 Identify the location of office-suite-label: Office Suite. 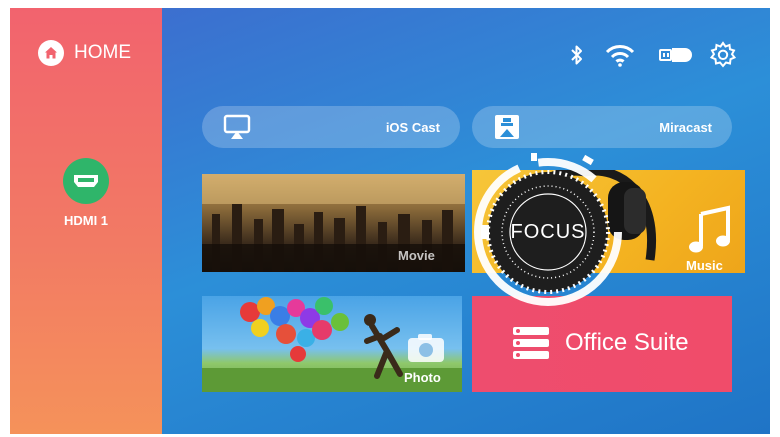
(627, 342).